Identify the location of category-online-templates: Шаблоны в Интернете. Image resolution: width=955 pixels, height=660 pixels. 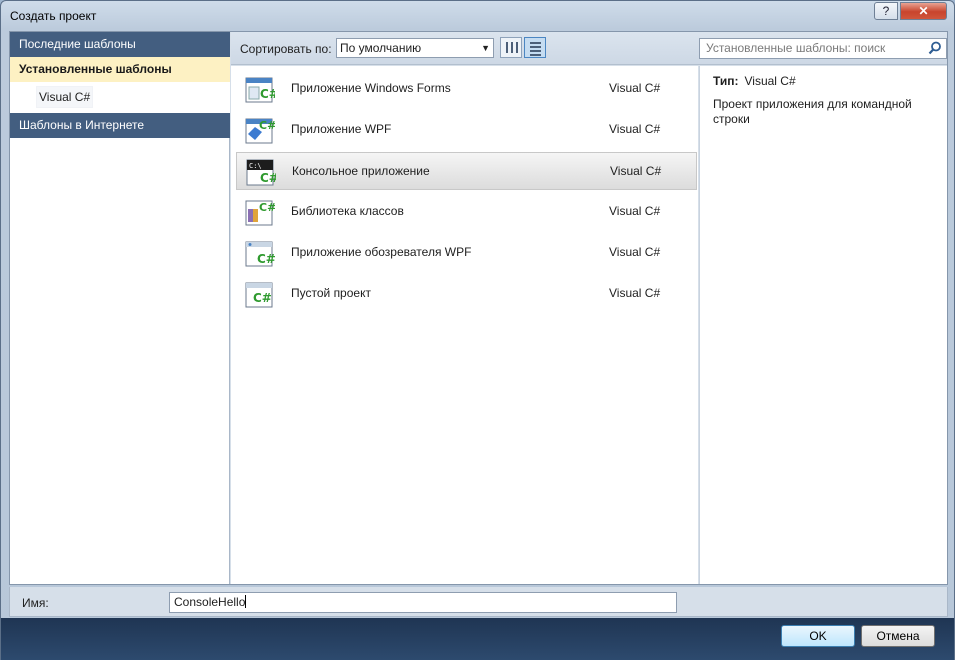
(120, 125).